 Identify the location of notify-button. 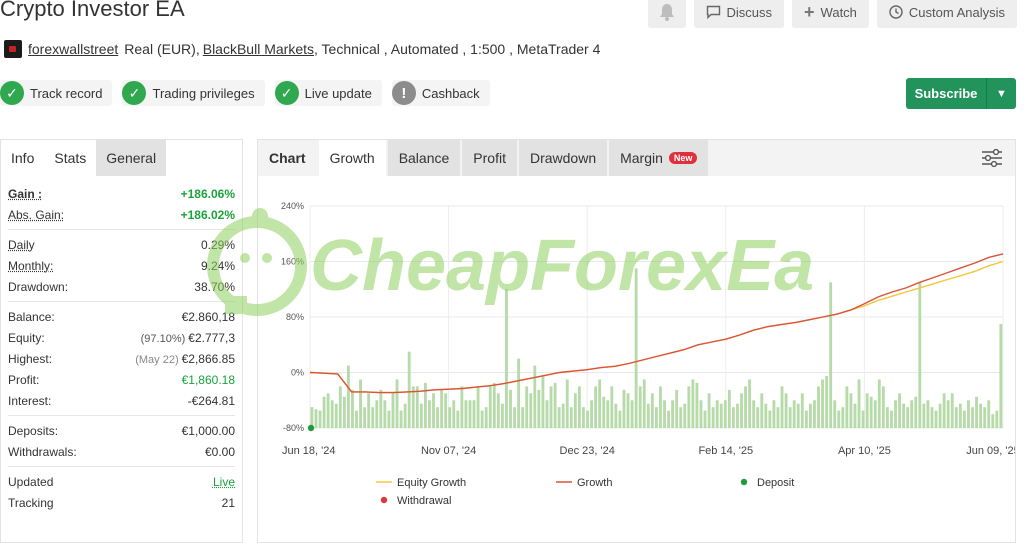
(666, 14).